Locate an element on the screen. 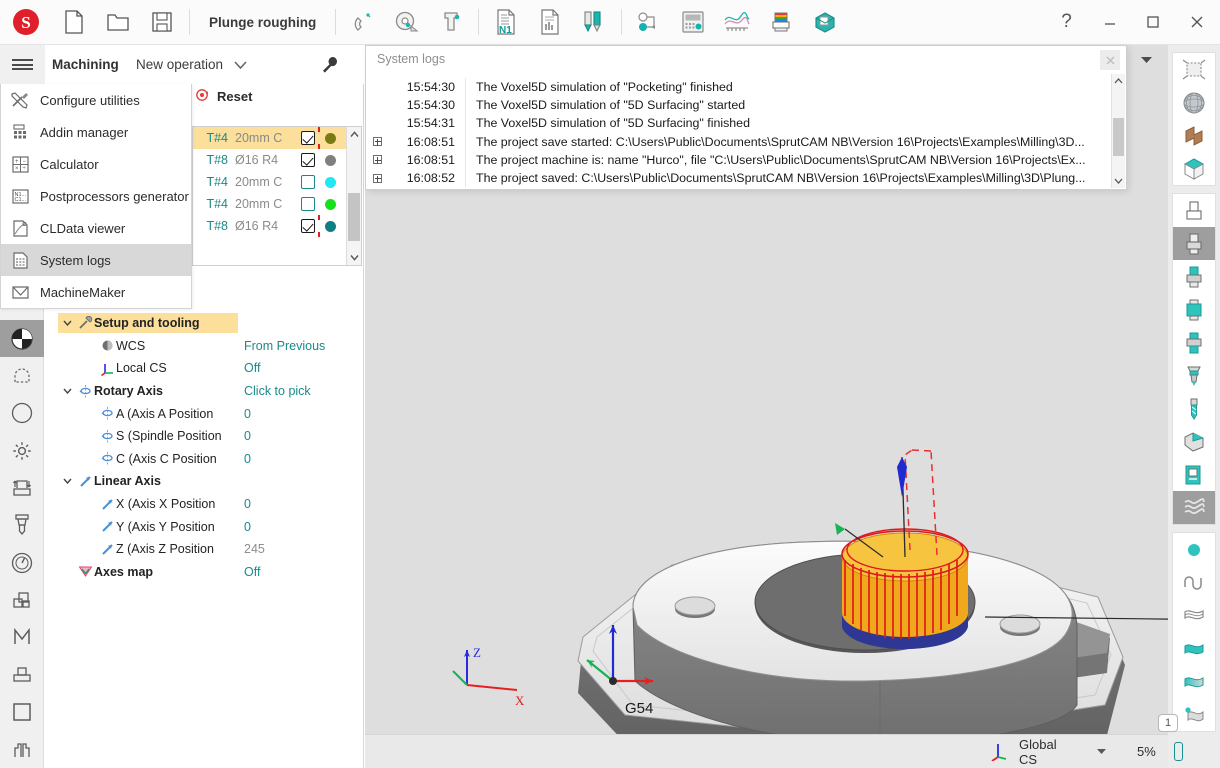  tool-holder-gray-icon is located at coordinates (1194, 243).